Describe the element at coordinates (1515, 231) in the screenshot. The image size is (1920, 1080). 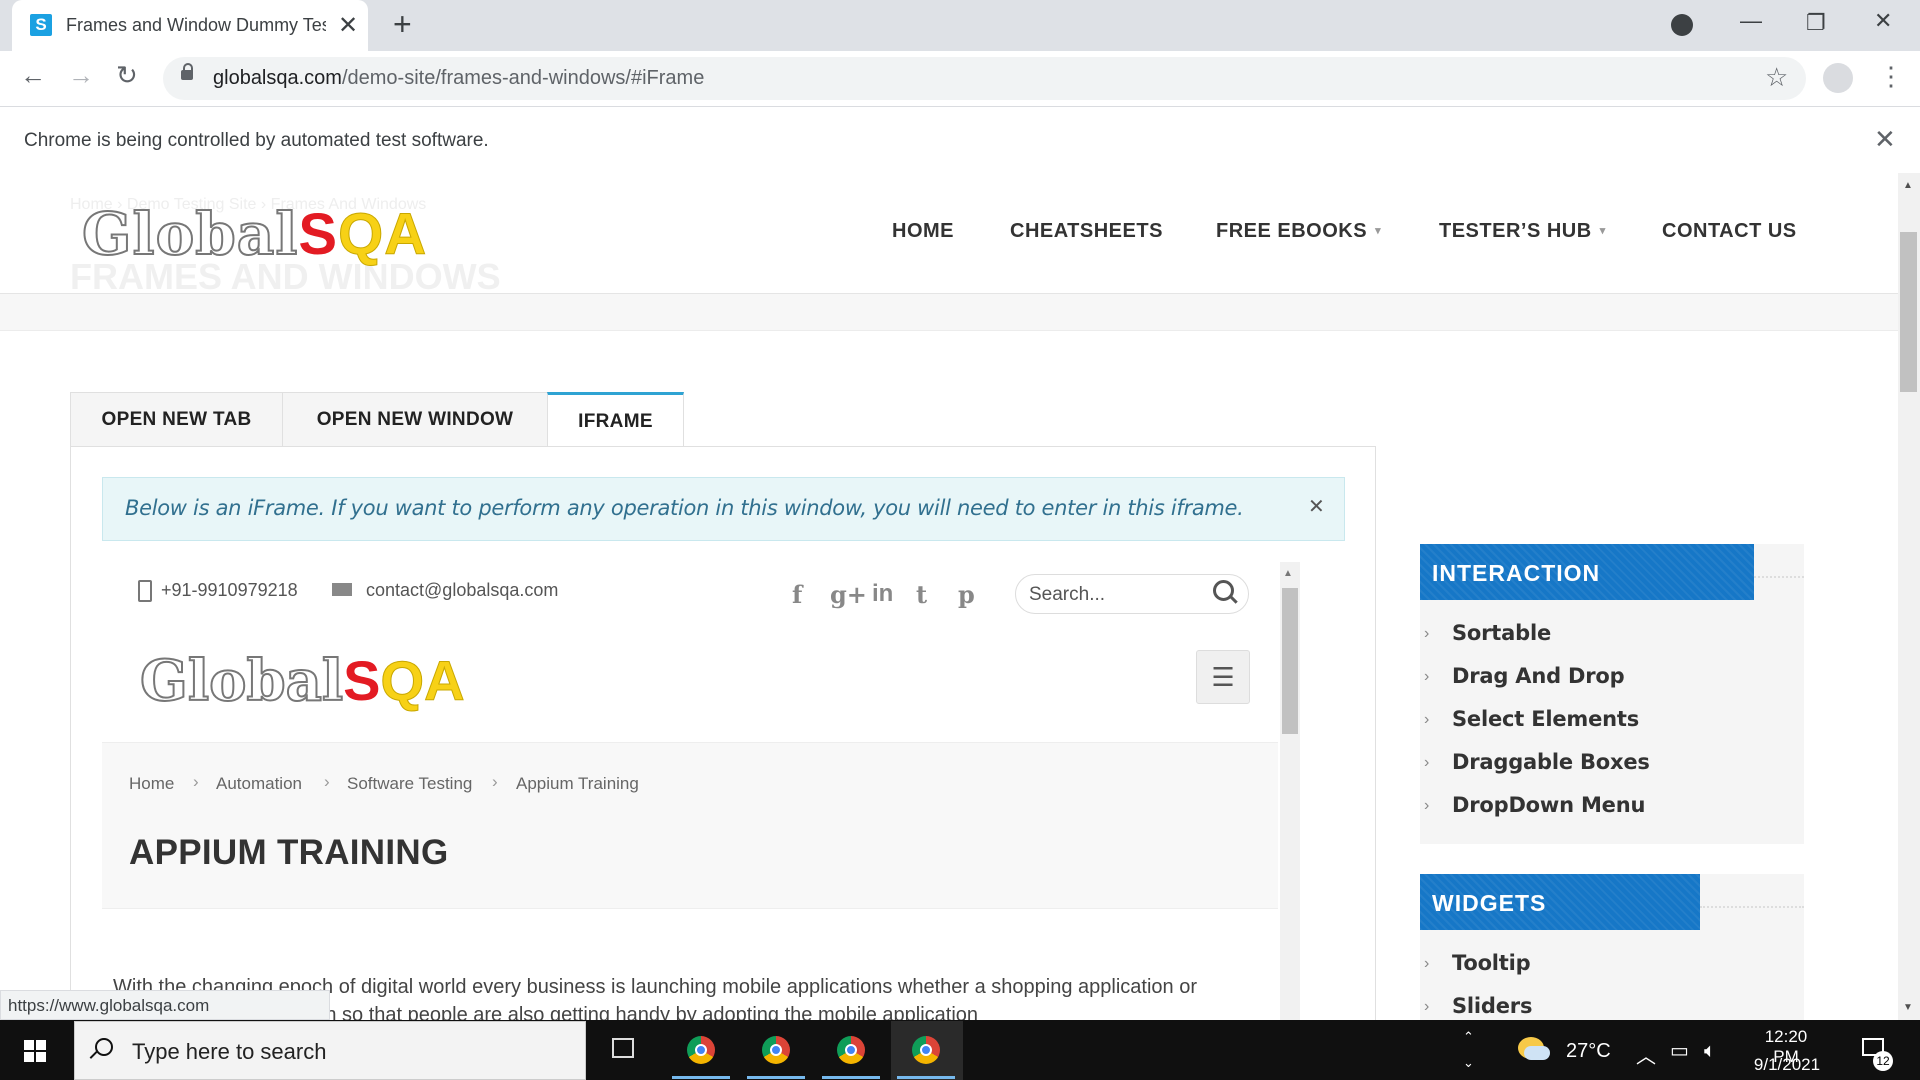
I see `nav-testers-hub-label: TESTER’S HUB` at that location.